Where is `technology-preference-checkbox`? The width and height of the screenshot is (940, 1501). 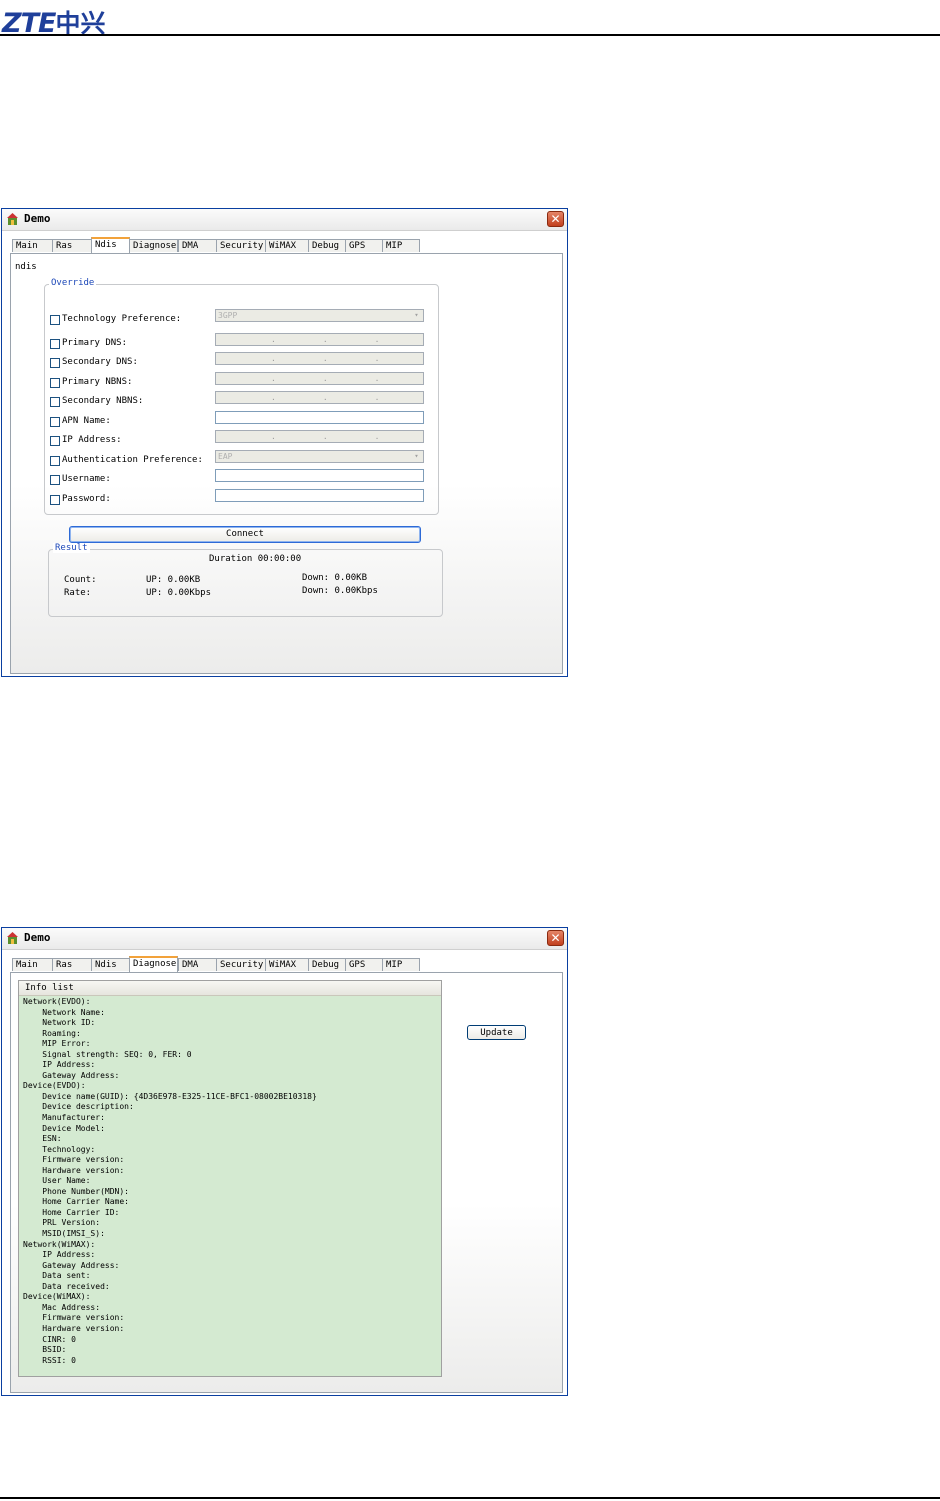
technology-preference-checkbox is located at coordinates (55, 320).